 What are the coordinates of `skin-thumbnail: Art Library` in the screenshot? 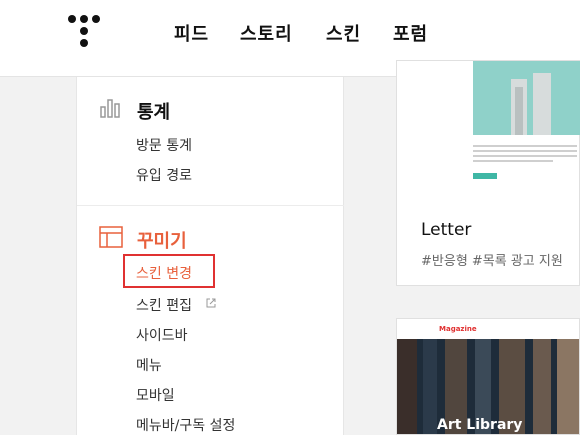 It's located at (488, 386).